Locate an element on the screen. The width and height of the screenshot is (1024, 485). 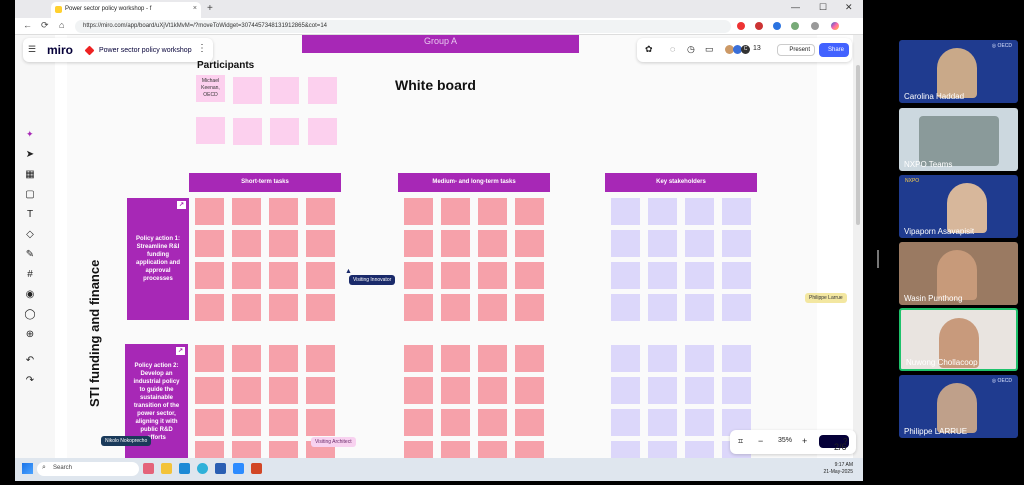
header-medium-long-term: Medium- and long-term tasks is located at coordinates (474, 182).